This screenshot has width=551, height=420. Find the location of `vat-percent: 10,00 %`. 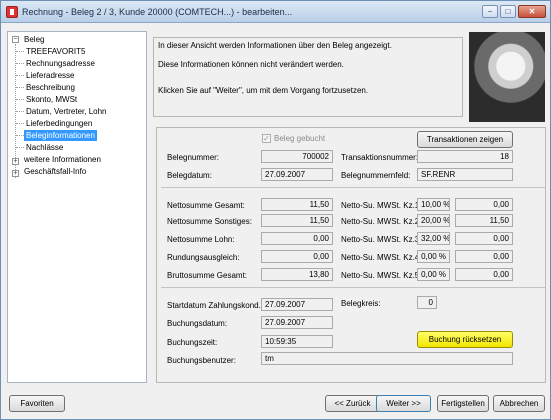

vat-percent: 10,00 % is located at coordinates (433, 204).